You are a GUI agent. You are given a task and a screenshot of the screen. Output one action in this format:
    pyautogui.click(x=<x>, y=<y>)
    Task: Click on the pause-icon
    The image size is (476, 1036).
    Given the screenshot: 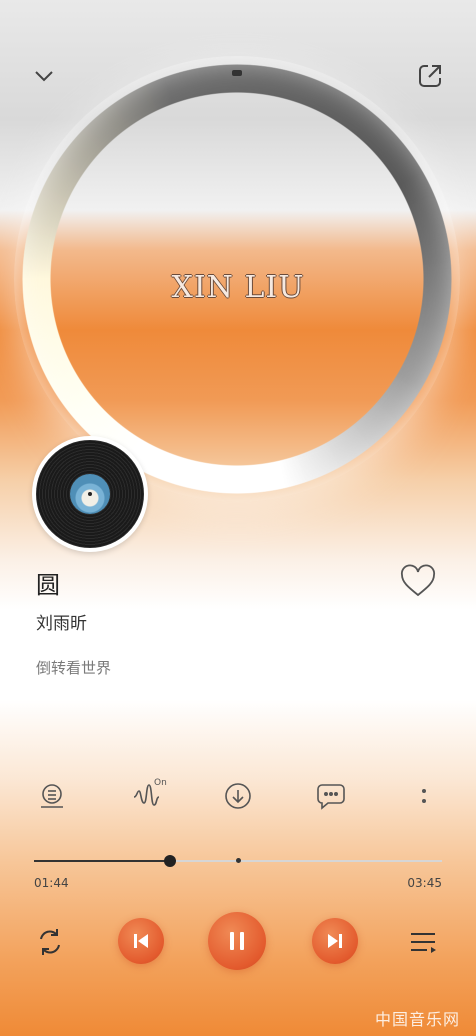 What is the action you would take?
    pyautogui.click(x=237, y=941)
    